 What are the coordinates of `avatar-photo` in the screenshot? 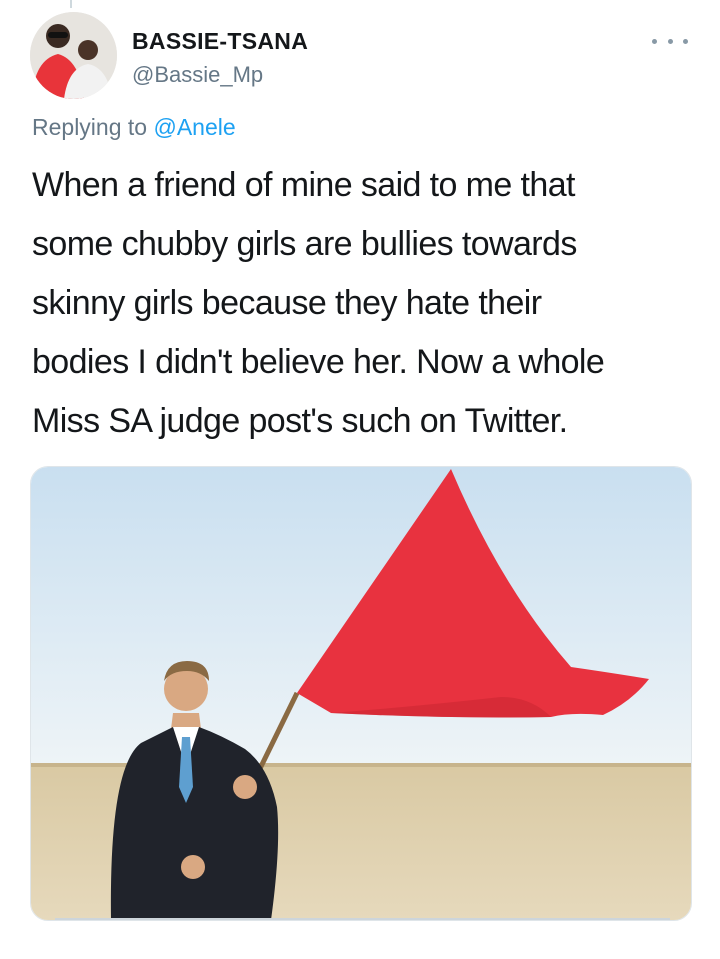 It's located at (73, 55).